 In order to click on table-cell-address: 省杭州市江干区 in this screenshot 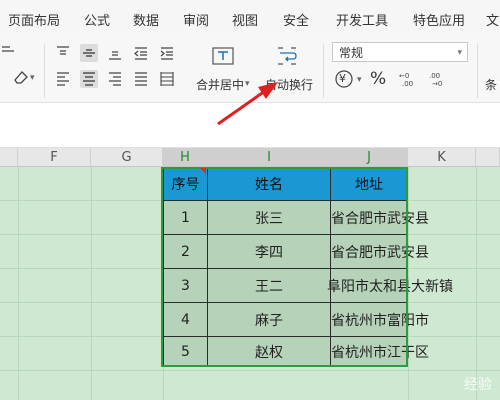, I will do `click(380, 352)`.